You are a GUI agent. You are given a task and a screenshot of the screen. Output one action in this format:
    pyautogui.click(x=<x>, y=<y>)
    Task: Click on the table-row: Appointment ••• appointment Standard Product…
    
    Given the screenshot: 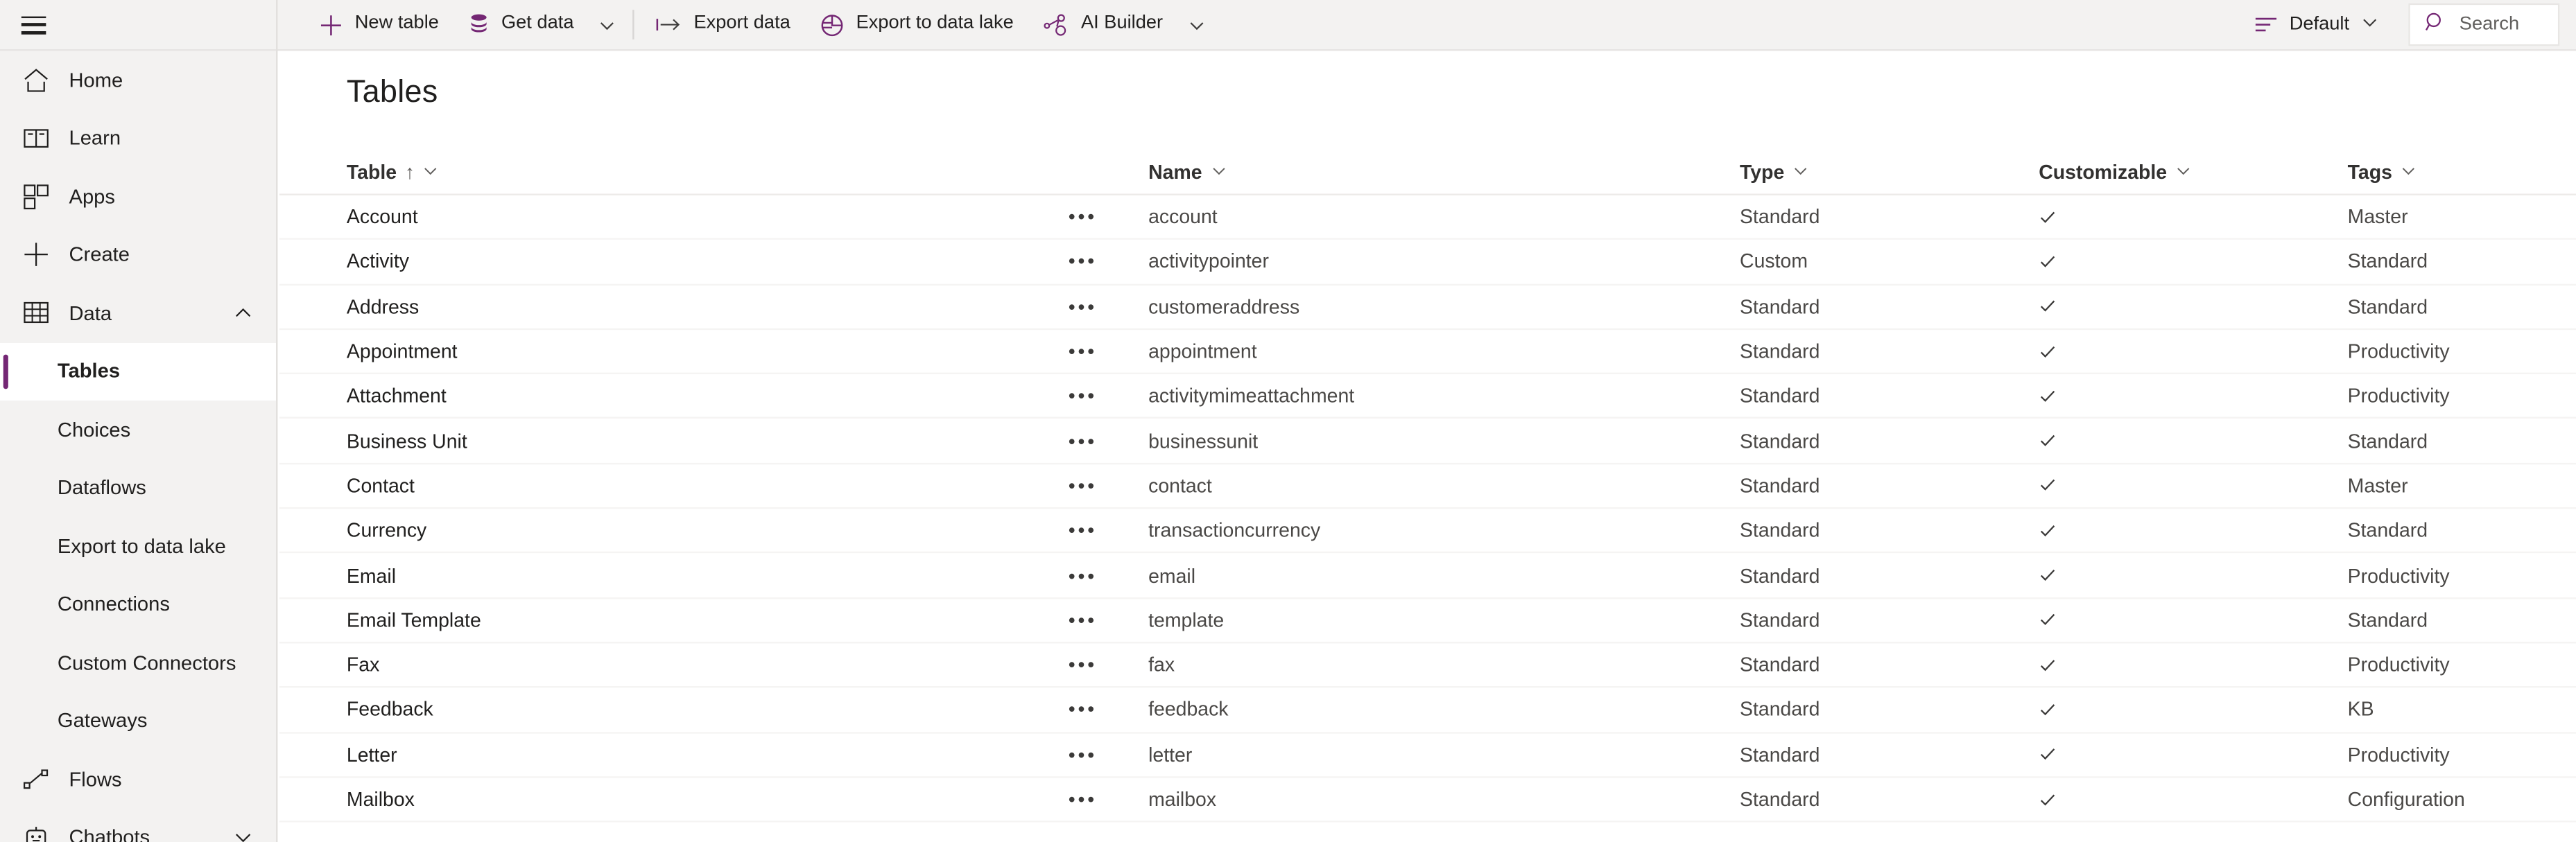 What is the action you would take?
    pyautogui.click(x=1427, y=352)
    